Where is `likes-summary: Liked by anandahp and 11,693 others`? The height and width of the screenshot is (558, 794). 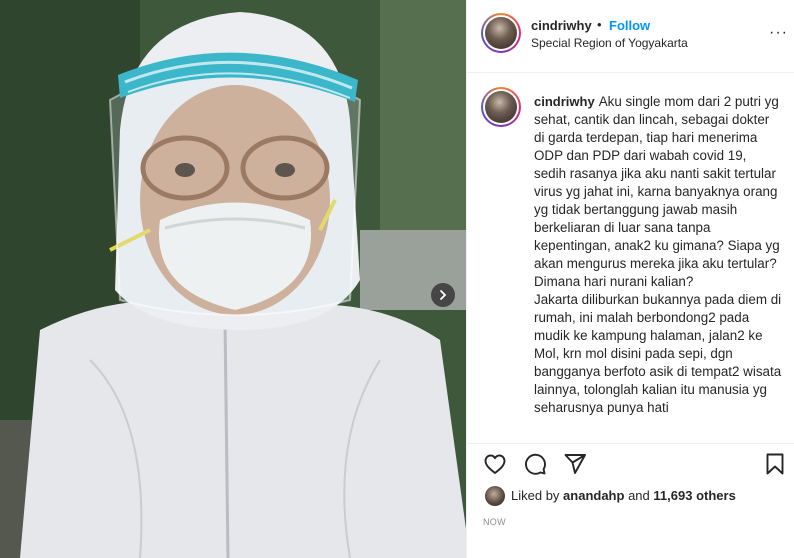 likes-summary: Liked by anandahp and 11,693 others is located at coordinates (623, 495).